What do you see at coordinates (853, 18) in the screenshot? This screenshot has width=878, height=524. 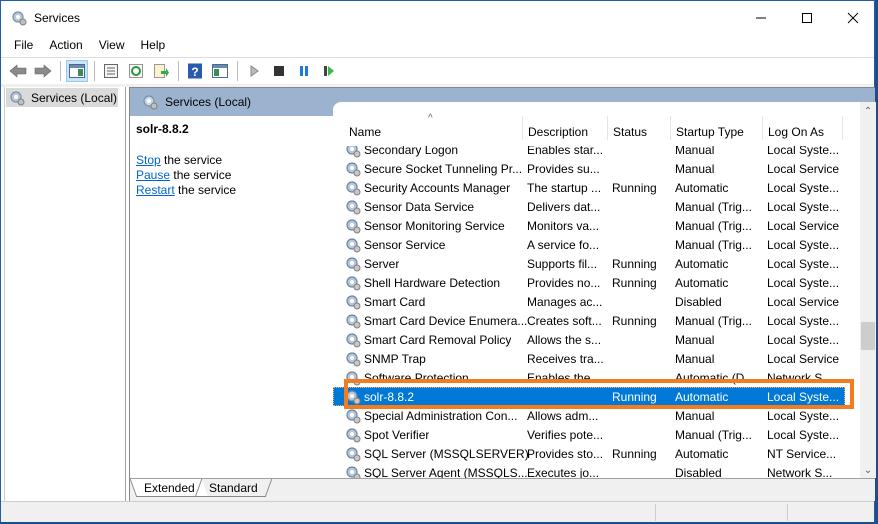 I see `close-button` at bounding box center [853, 18].